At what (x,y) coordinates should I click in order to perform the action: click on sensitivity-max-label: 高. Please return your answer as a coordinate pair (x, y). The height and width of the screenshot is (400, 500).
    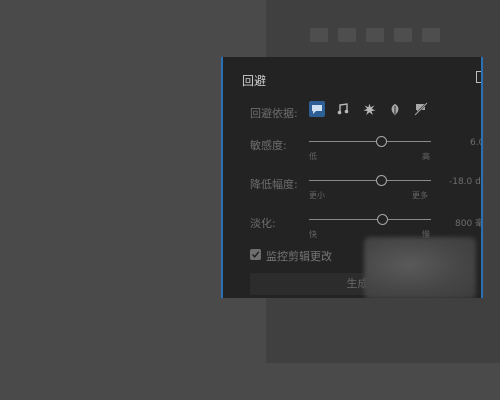
    Looking at the image, I should click on (426, 156).